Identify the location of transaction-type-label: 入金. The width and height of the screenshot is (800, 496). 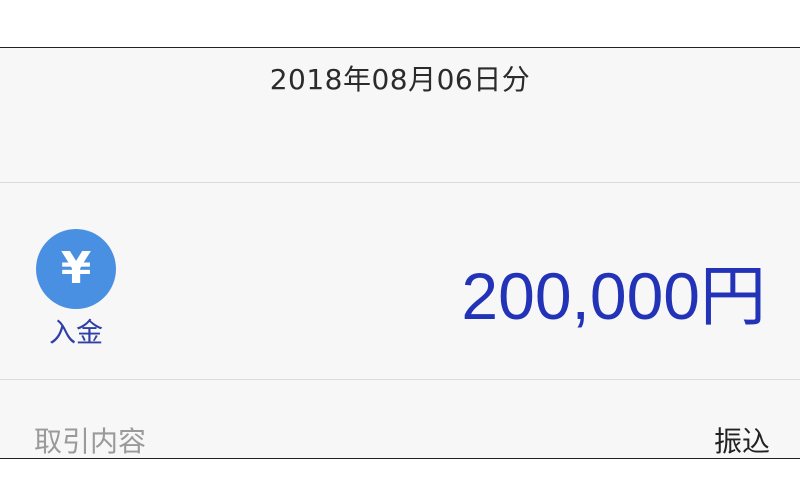
(76, 333).